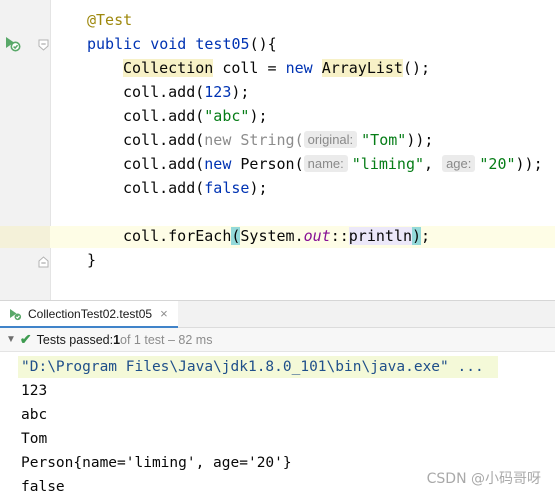  Describe the element at coordinates (164, 313) in the screenshot. I see `close-icon: ×` at that location.